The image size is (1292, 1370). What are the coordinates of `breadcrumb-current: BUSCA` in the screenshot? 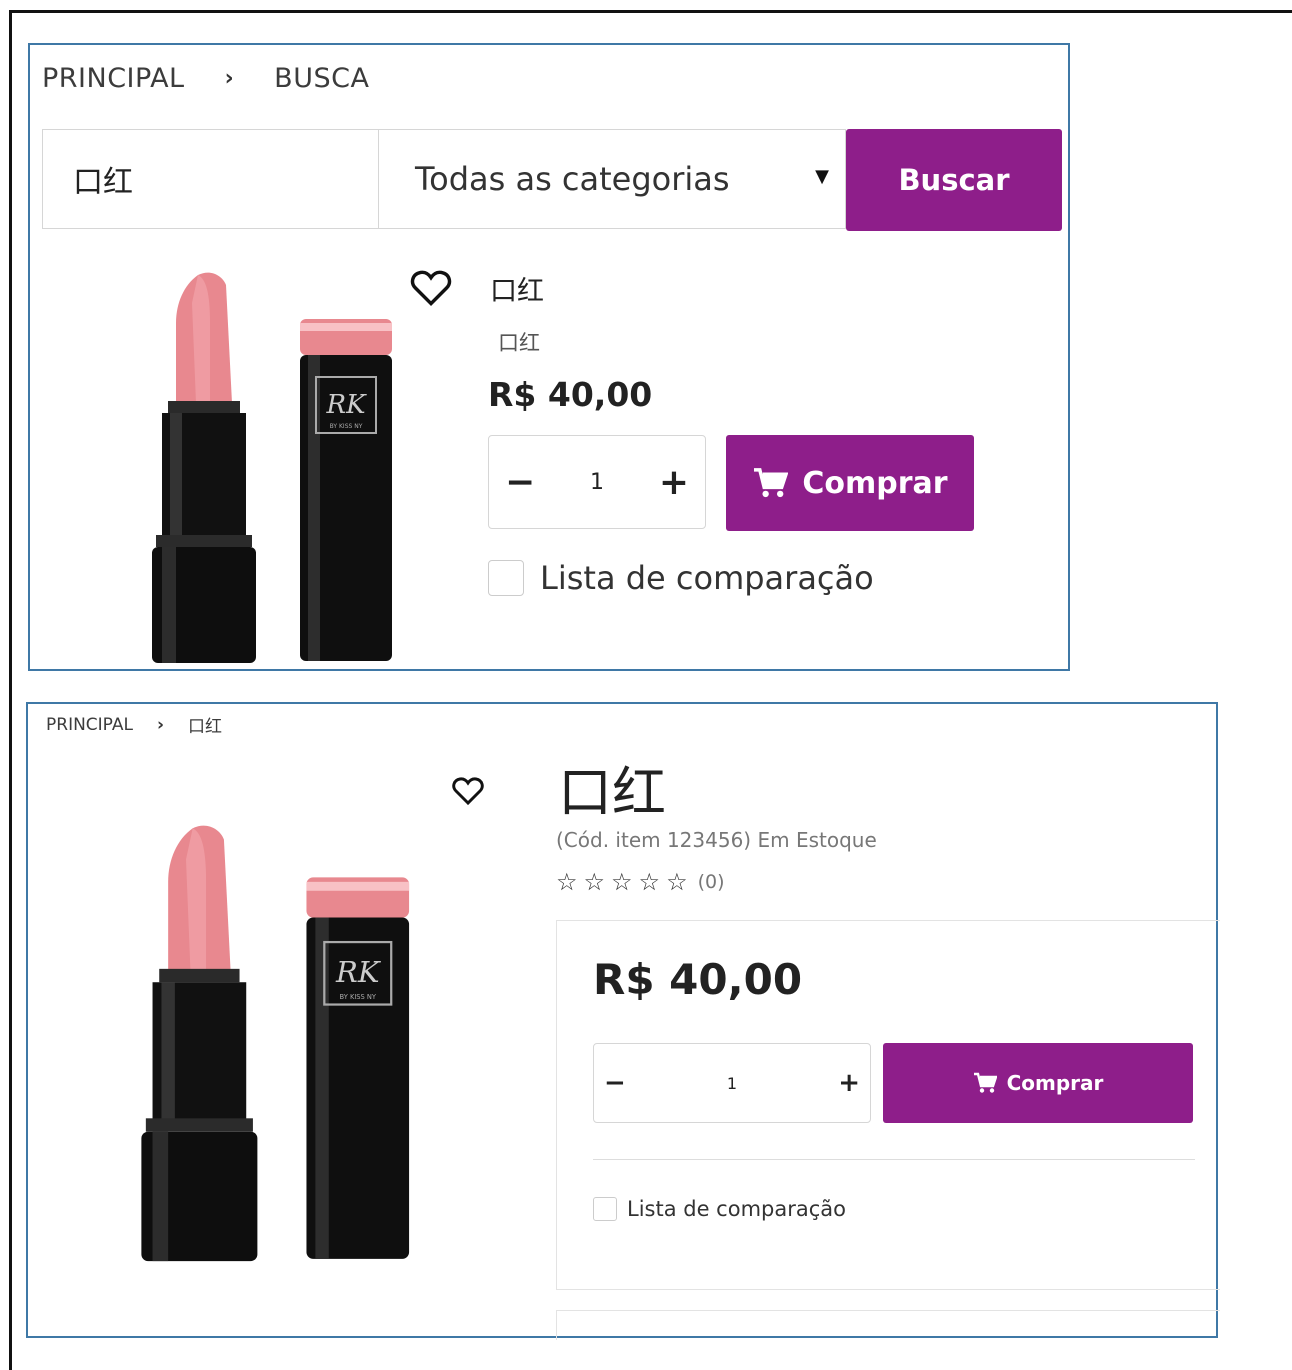 It's located at (322, 78).